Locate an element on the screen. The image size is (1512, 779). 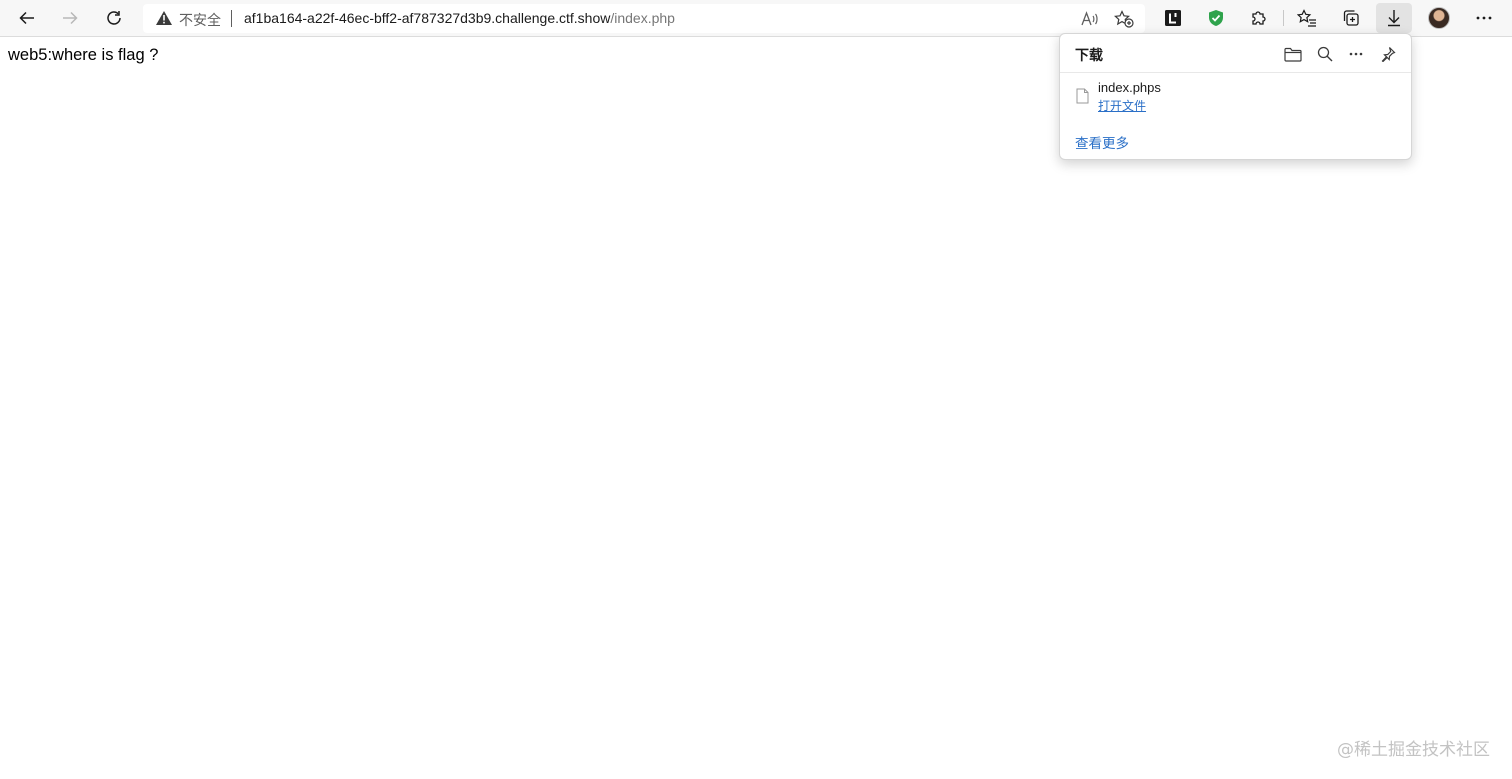
shield-extension-button is located at coordinates (1216, 18).